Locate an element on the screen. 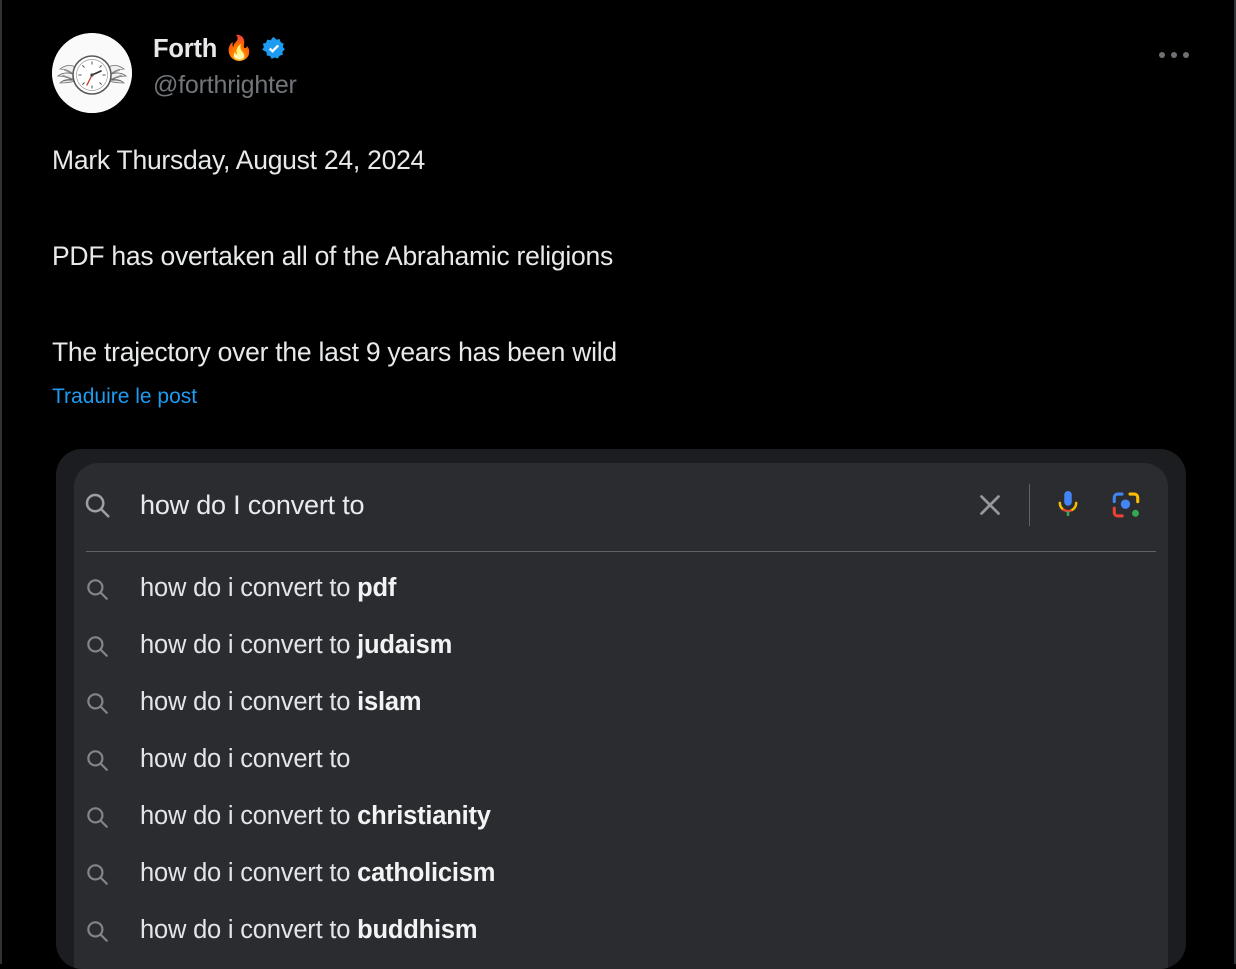 Image resolution: width=1236 pixels, height=969 pixels. display-name: Forth is located at coordinates (185, 49).